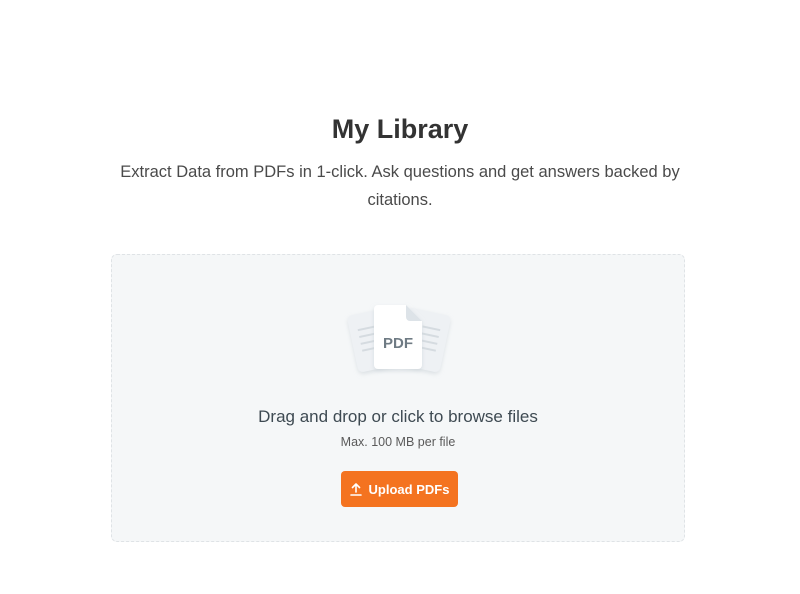  What do you see at coordinates (400, 129) in the screenshot?
I see `page-title: My Library` at bounding box center [400, 129].